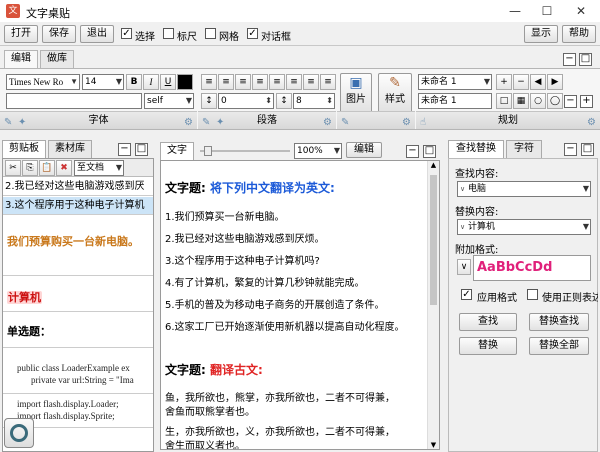  What do you see at coordinates (70, 149) in the screenshot?
I see `tab-material: 素材库` at bounding box center [70, 149].